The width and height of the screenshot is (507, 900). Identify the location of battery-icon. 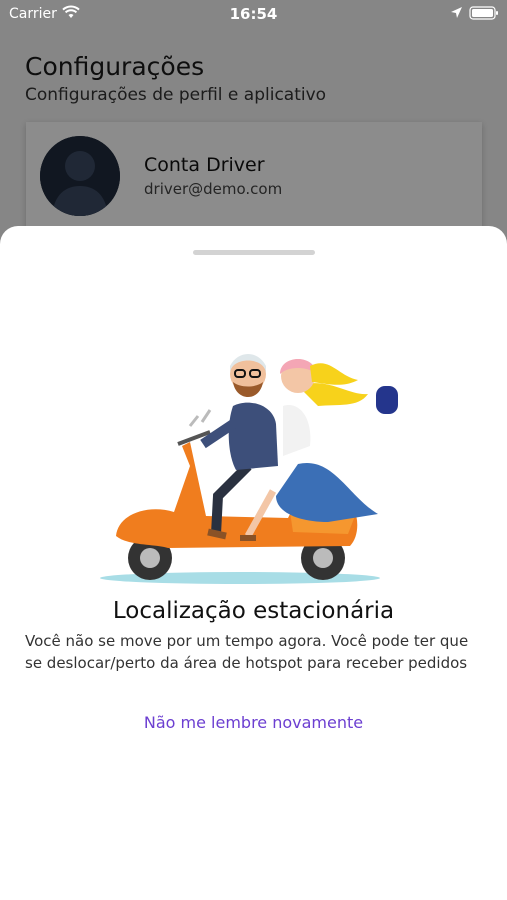
(483, 13).